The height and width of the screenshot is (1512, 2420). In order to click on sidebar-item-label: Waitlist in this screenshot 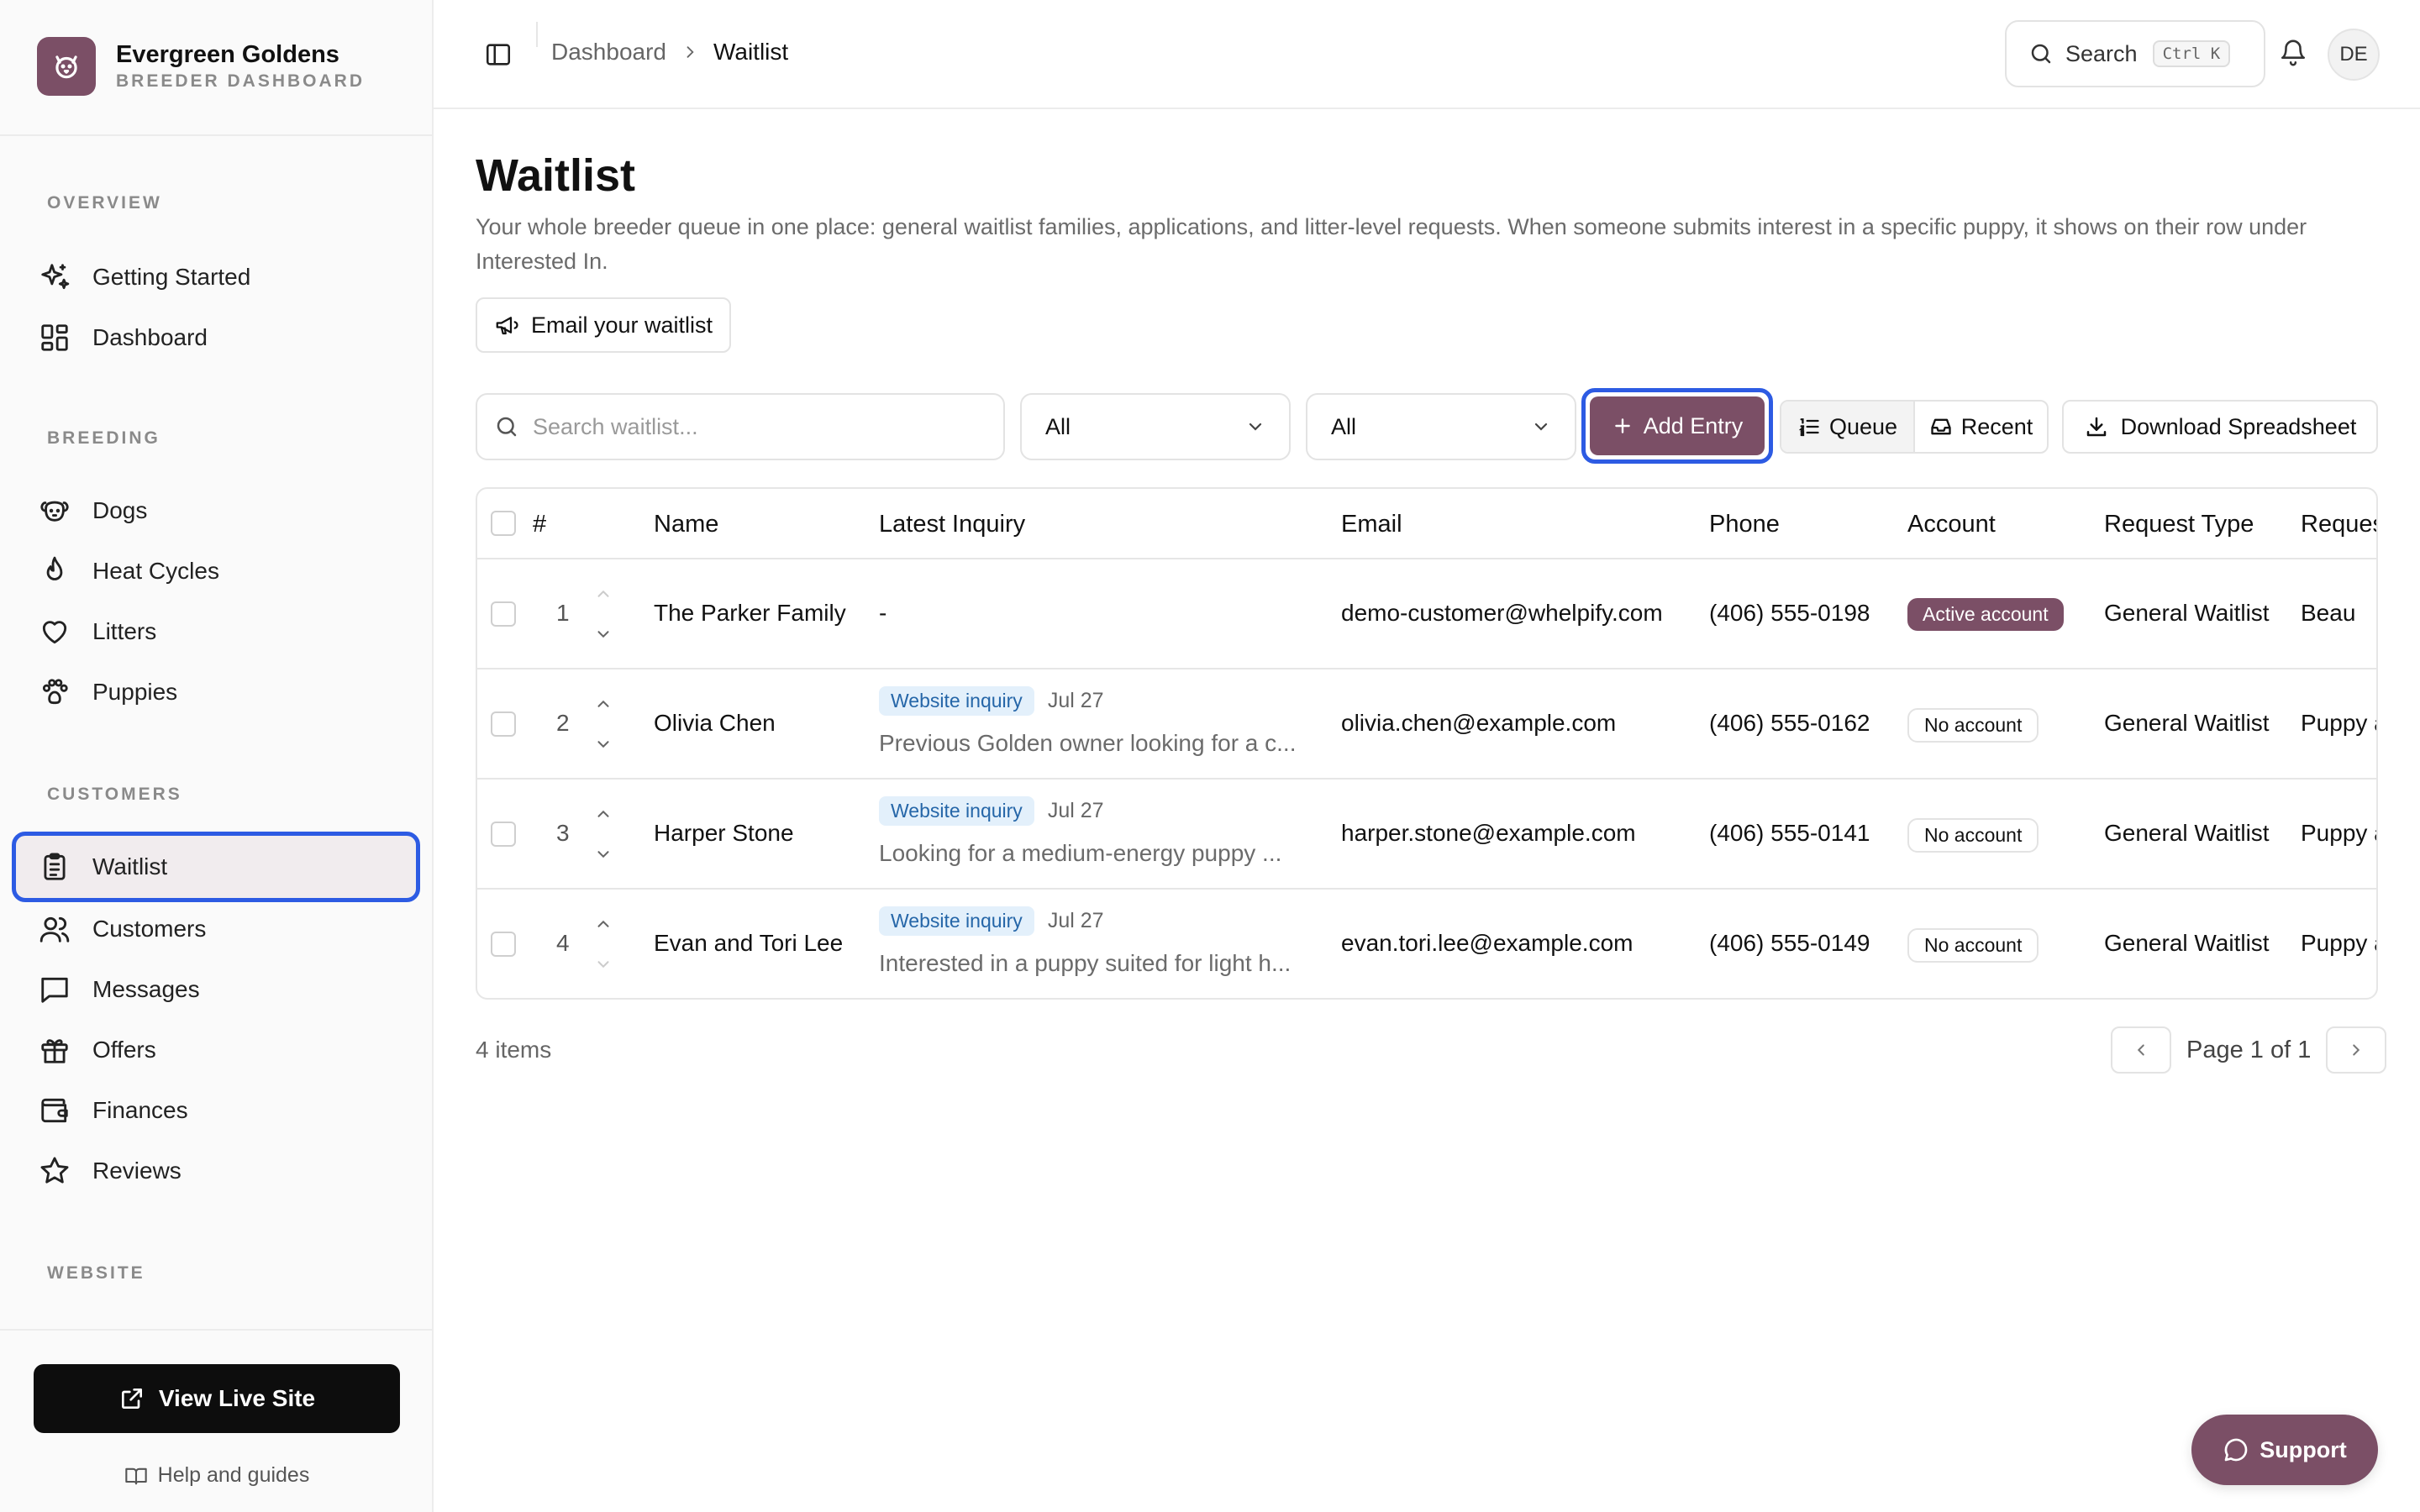, I will do `click(130, 866)`.